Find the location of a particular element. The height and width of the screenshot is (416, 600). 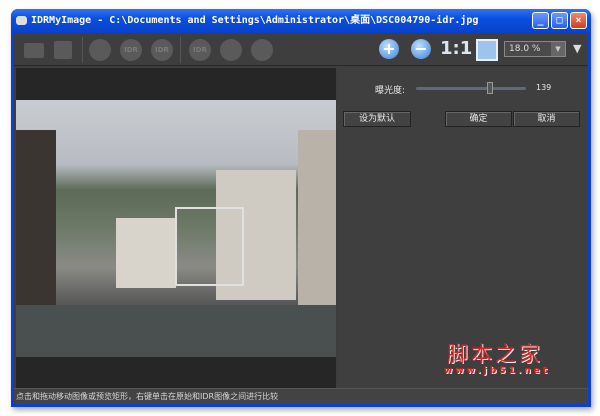

minimize-button: _ is located at coordinates (540, 20).